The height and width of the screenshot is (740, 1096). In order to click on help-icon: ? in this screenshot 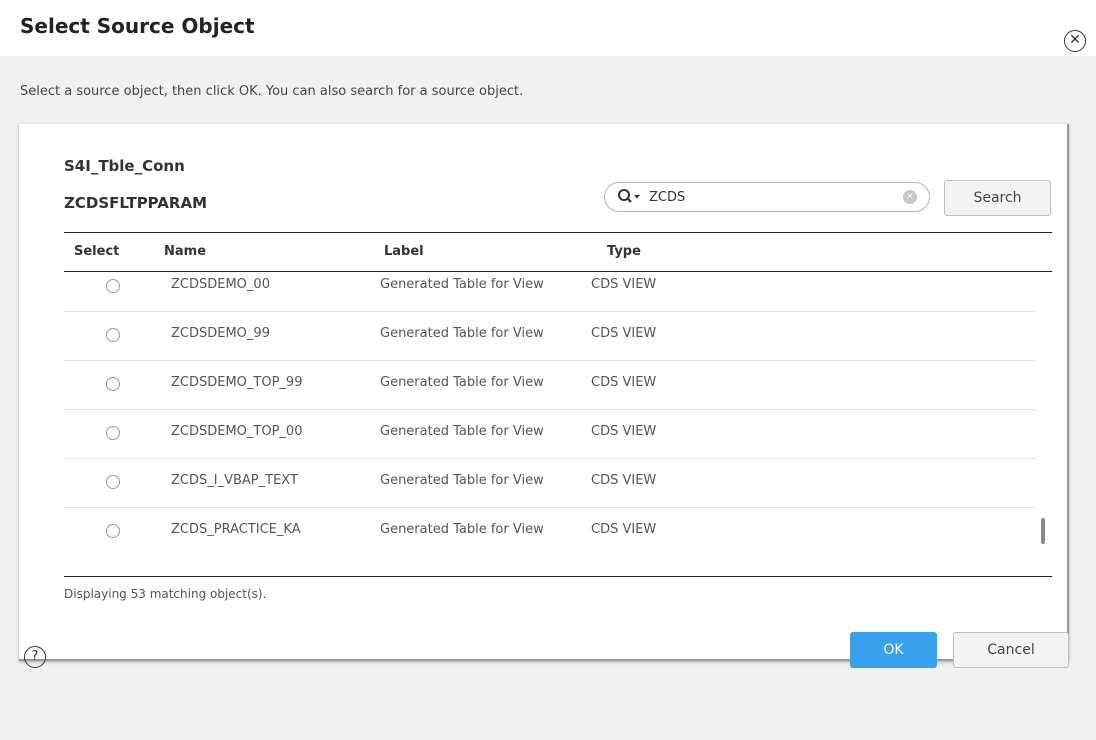, I will do `click(35, 657)`.